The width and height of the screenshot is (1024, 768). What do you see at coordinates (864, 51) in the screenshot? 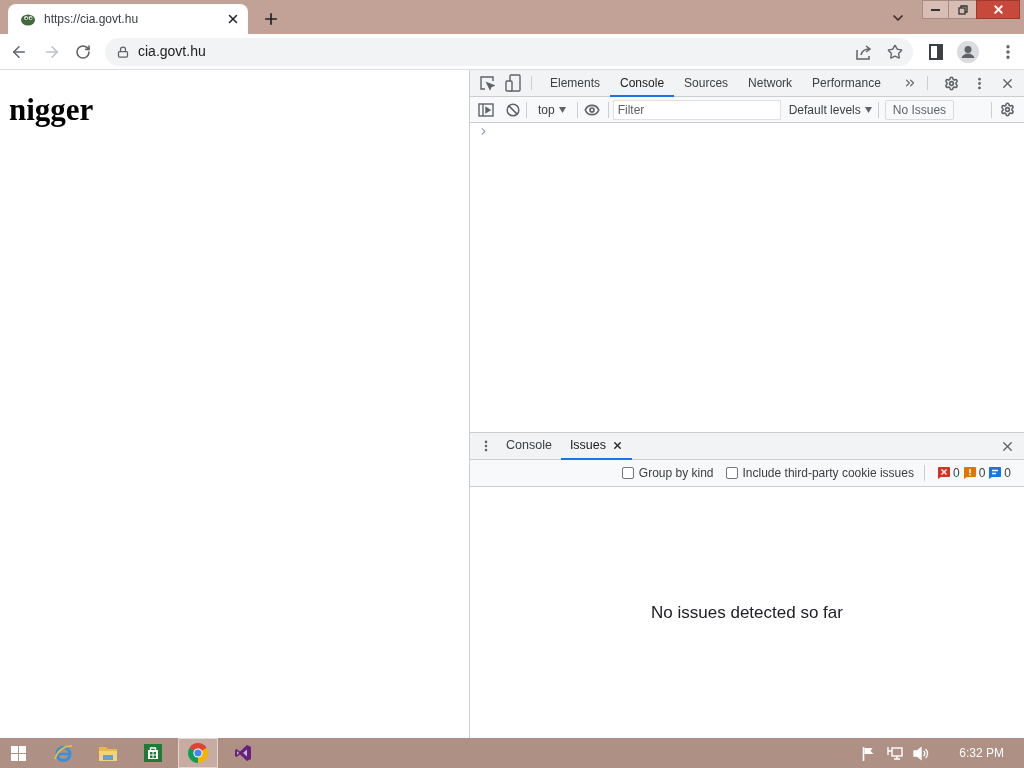
I see `share-icon` at bounding box center [864, 51].